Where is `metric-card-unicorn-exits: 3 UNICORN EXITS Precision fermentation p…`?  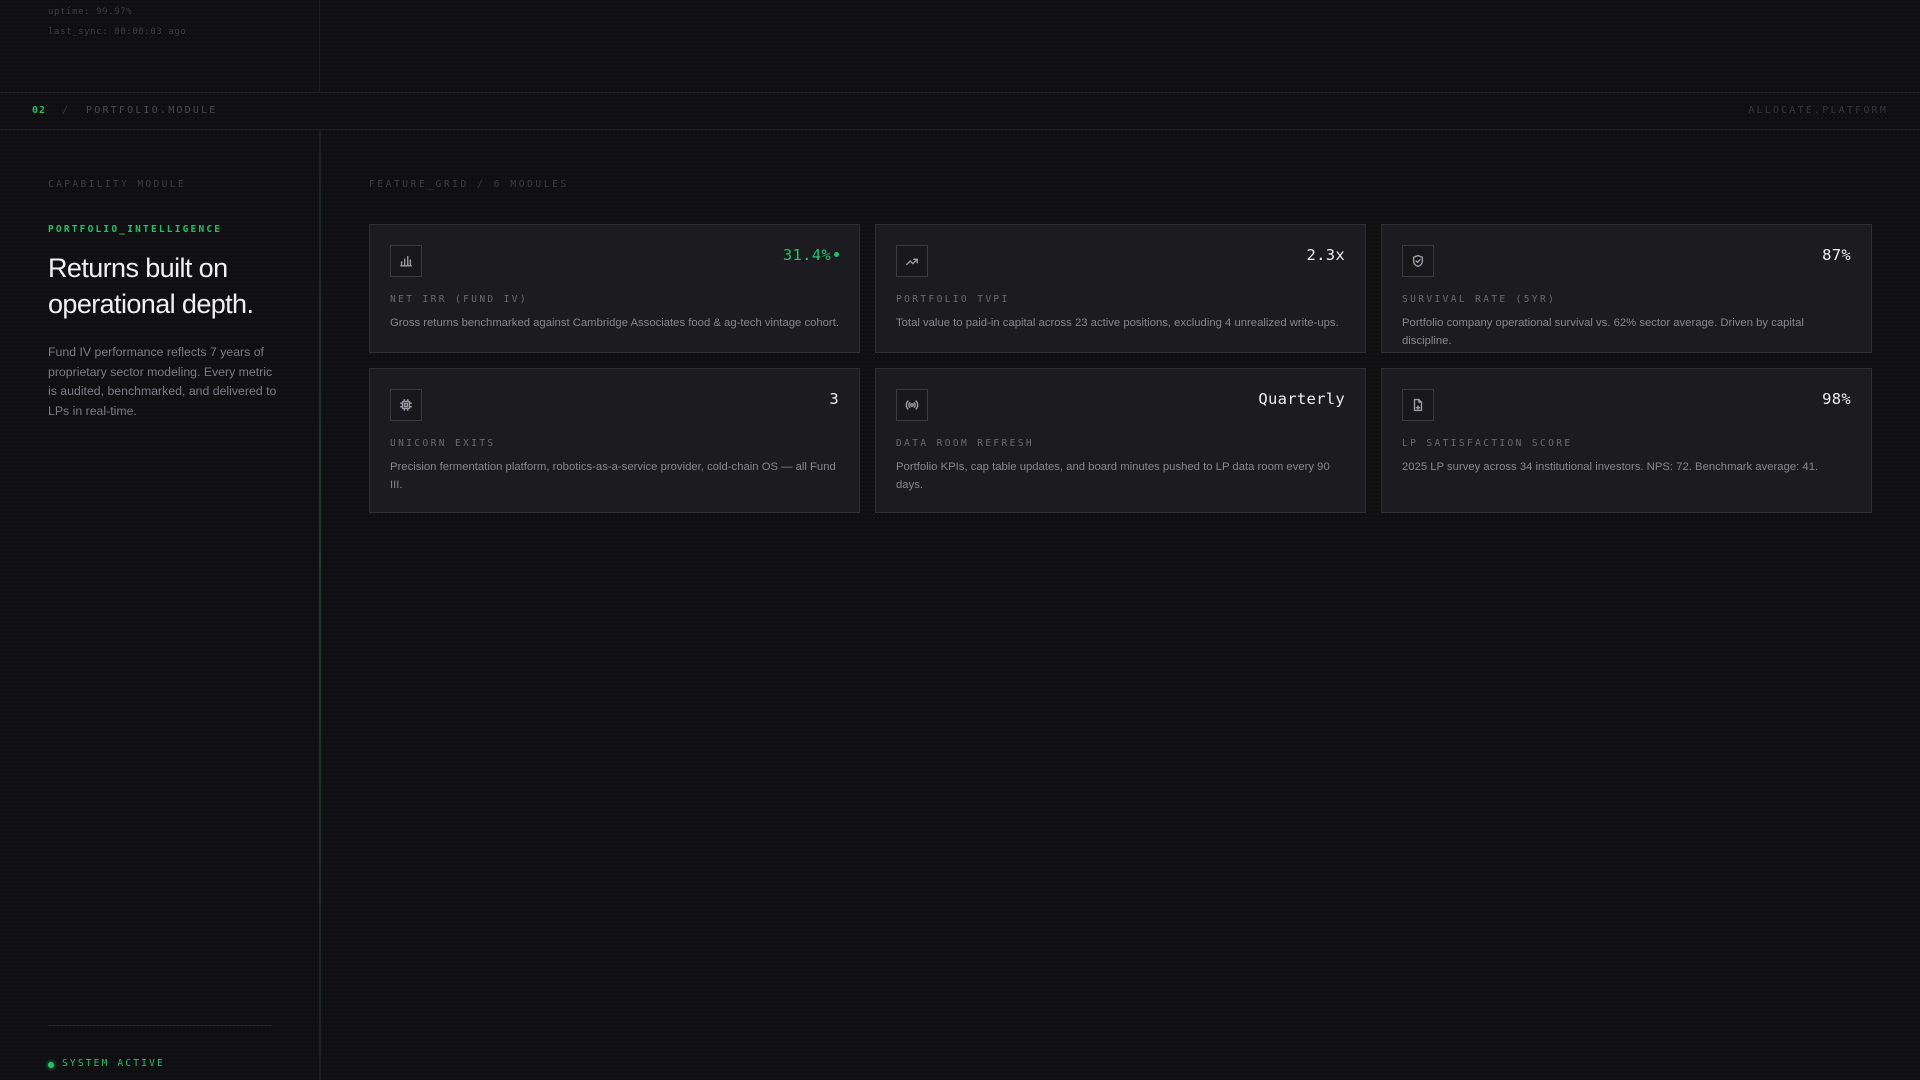
metric-card-unicorn-exits: 3 UNICORN EXITS Precision fermentation p… is located at coordinates (614, 440).